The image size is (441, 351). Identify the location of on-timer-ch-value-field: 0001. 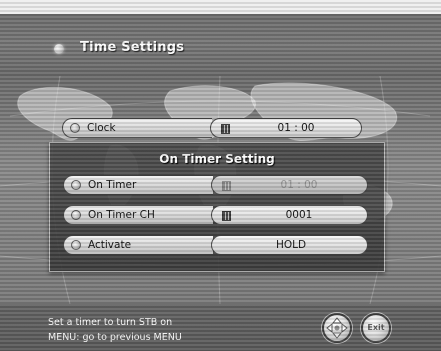
(289, 215).